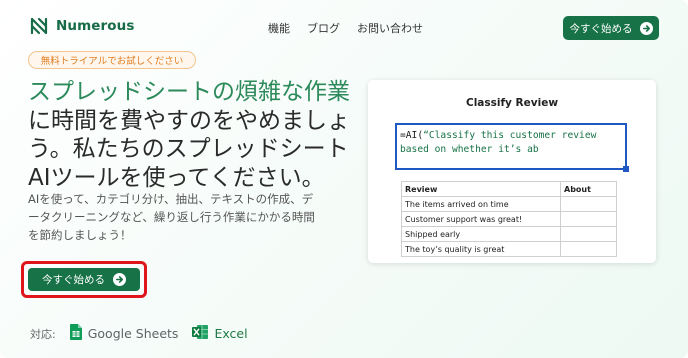 This screenshot has width=688, height=358. Describe the element at coordinates (279, 28) in the screenshot. I see `nav-item-features: 機能` at that location.